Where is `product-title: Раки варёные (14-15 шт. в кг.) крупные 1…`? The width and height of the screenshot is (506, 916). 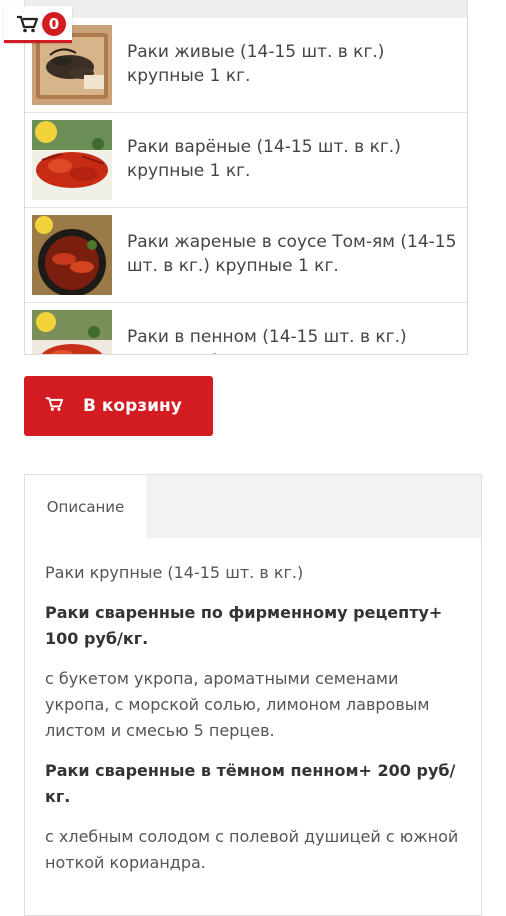 product-title: Раки варёные (14-15 шт. в кг.) крупные 1… is located at coordinates (292, 159).